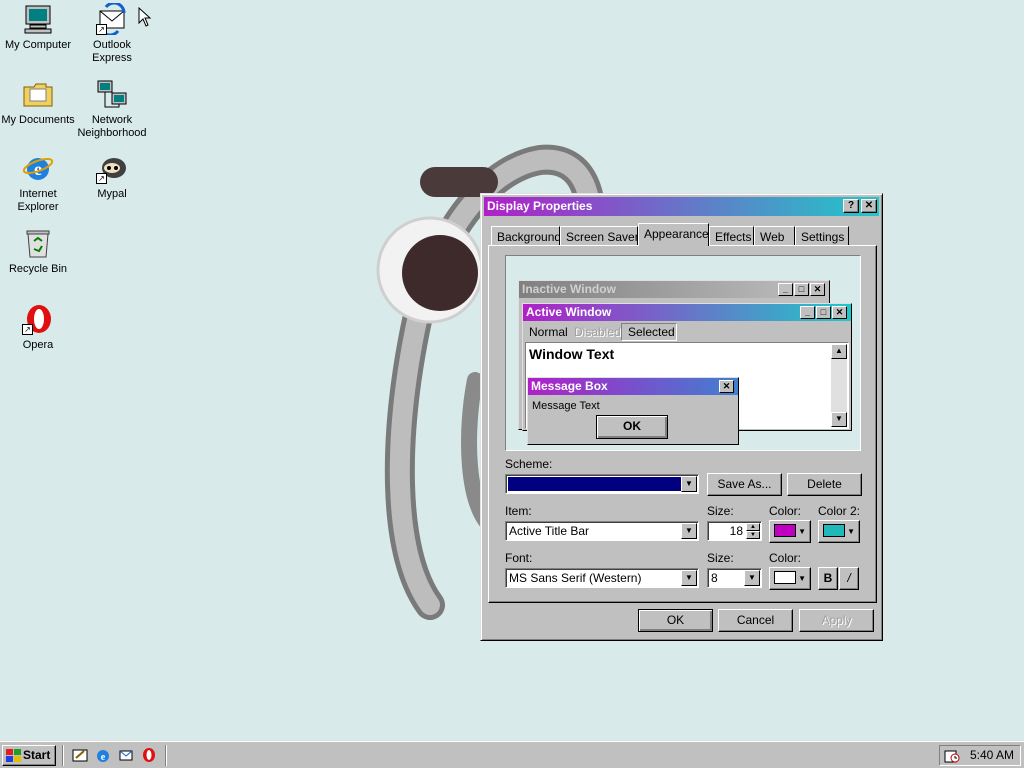 Image resolution: width=1024 pixels, height=768 pixels. I want to click on font-color-swatch, so click(785, 577).